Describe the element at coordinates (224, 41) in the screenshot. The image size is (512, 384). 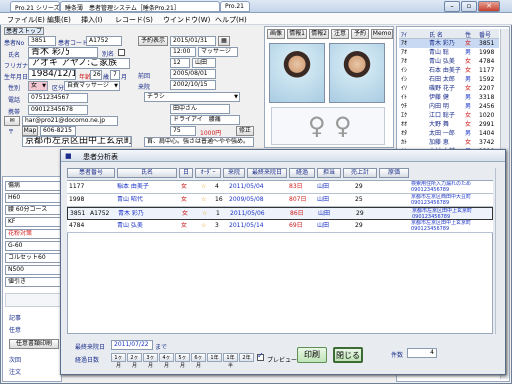
I see `calendar-icon: ▦` at that location.